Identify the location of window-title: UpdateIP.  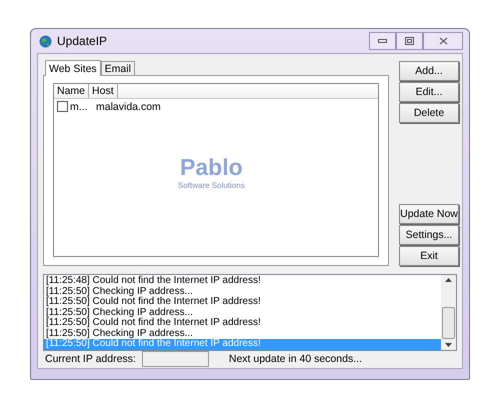
(82, 41).